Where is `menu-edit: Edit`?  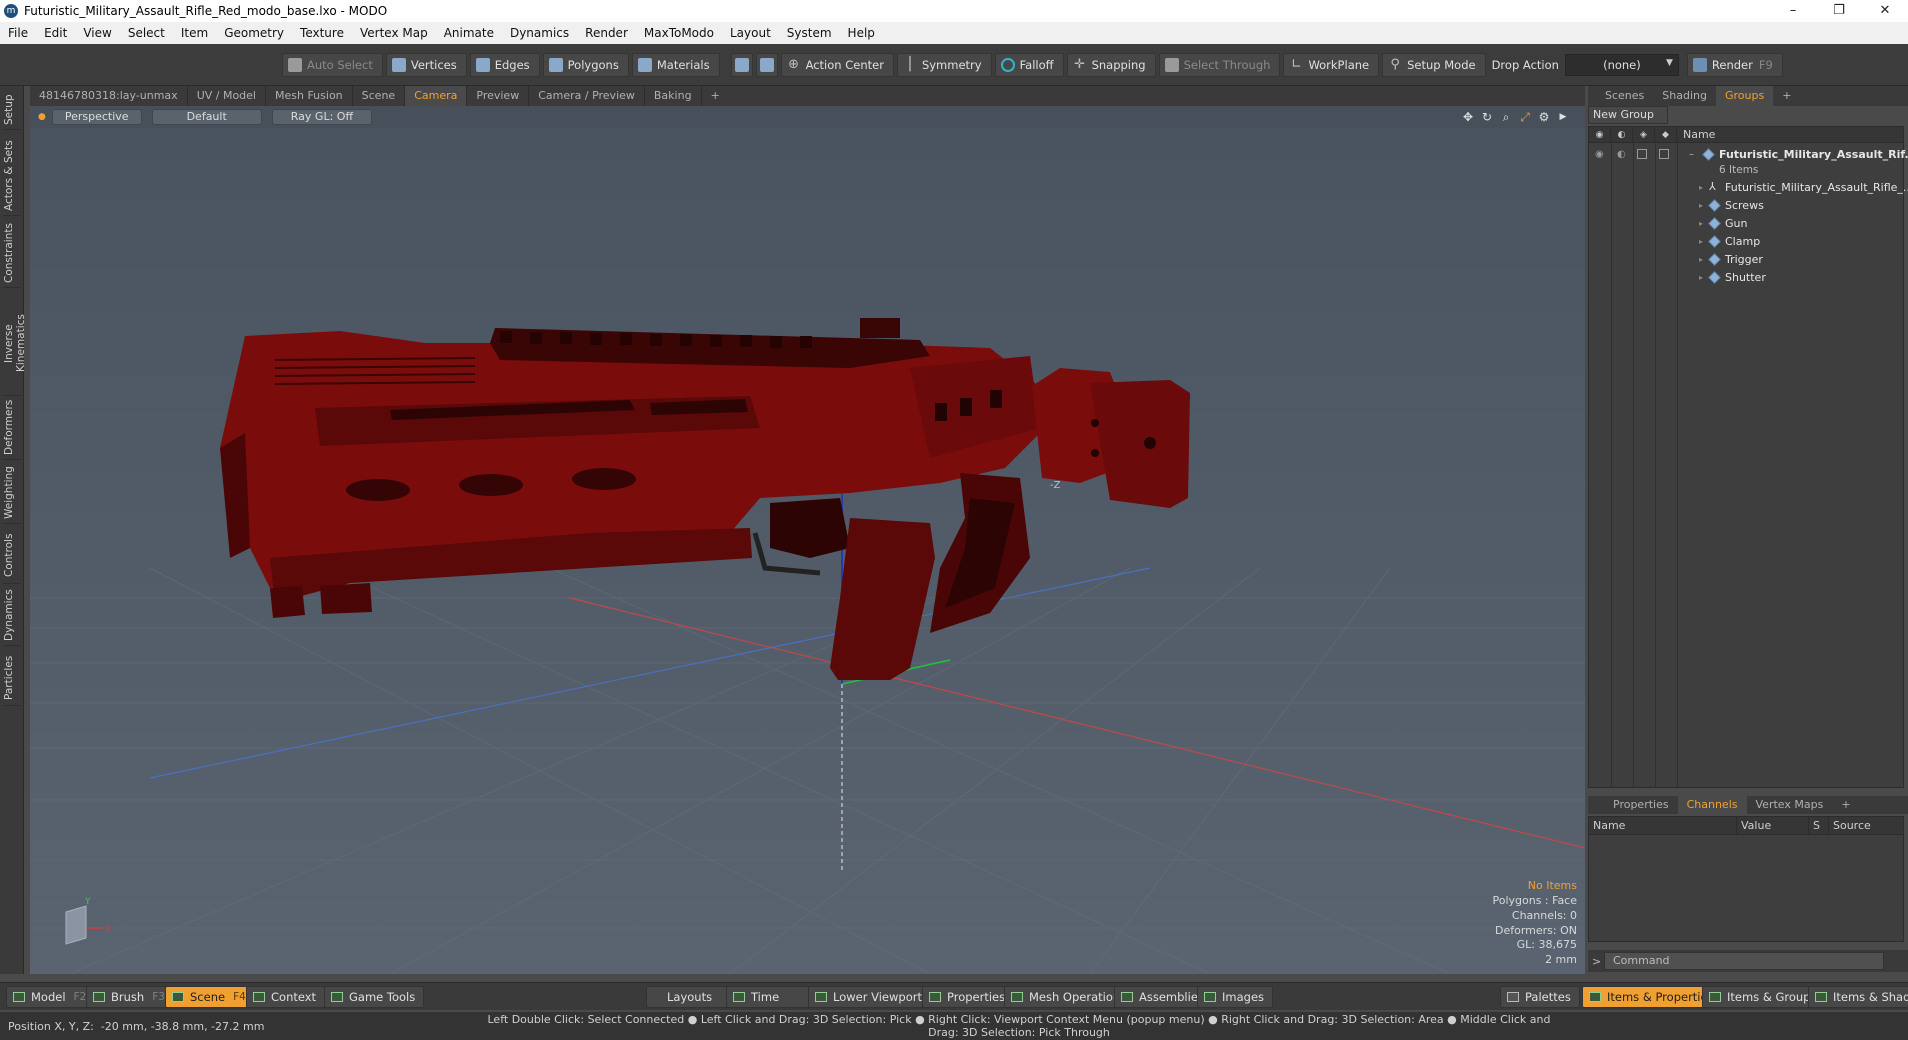
menu-edit: Edit is located at coordinates (55, 33).